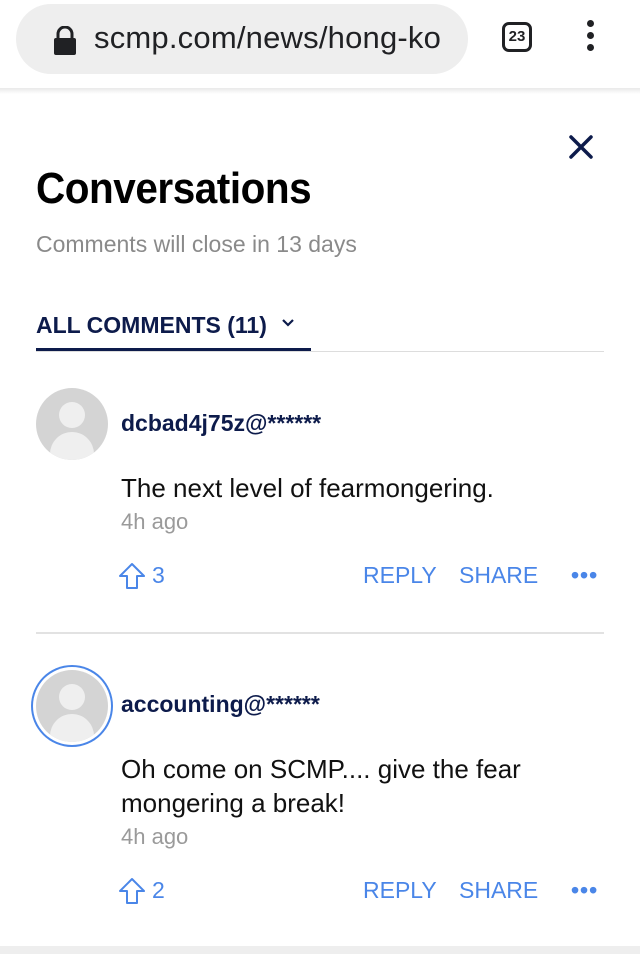 This screenshot has height=954, width=640. I want to click on browser-toolbar: scmp.com/news/hong-ko 23, so click(320, 44).